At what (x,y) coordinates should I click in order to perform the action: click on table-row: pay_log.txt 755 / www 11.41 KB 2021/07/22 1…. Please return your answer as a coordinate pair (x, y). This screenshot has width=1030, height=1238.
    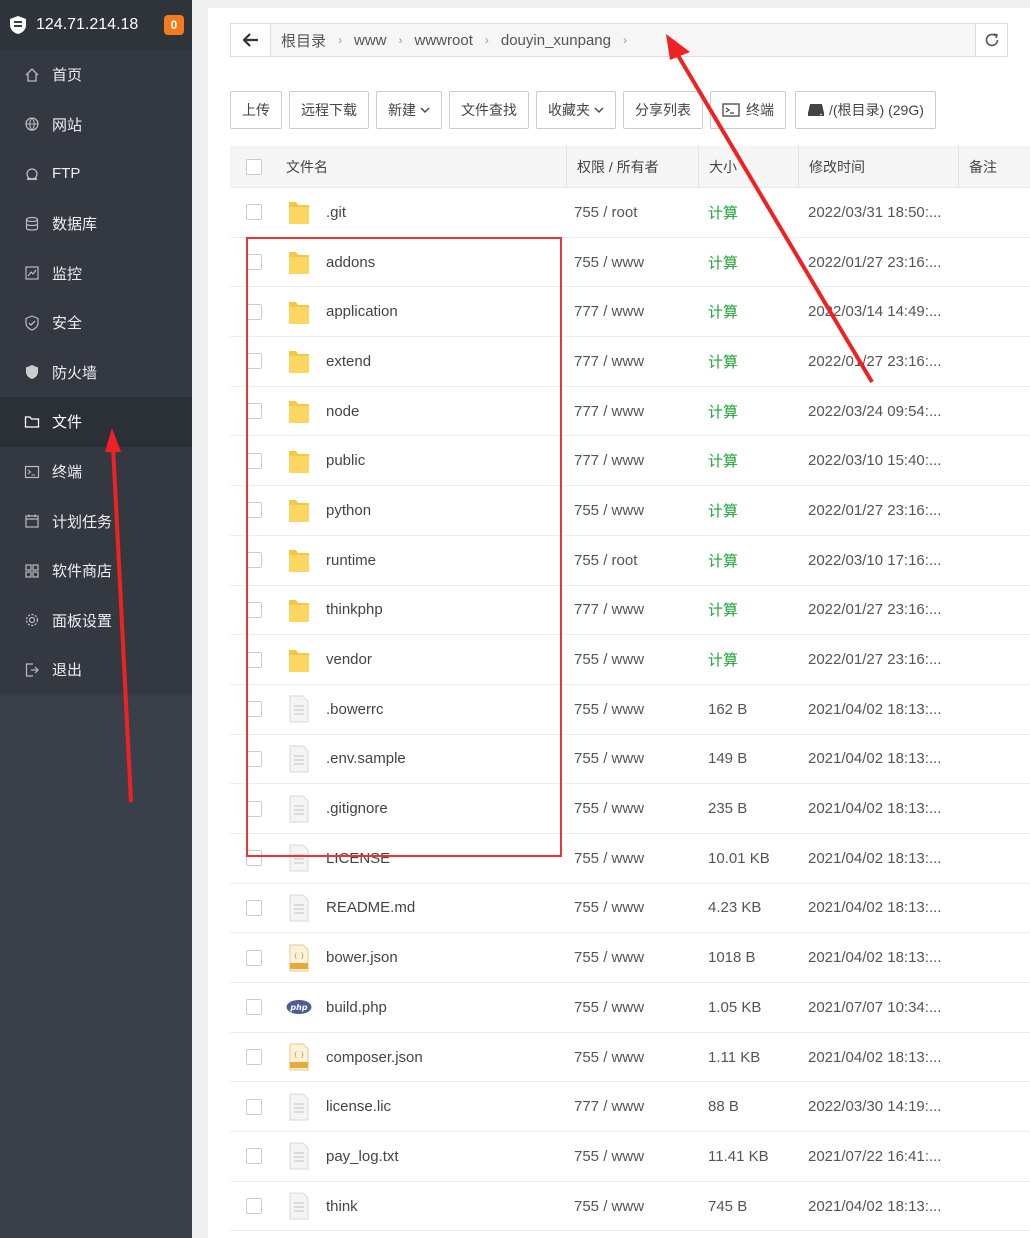
    Looking at the image, I should click on (630, 1157).